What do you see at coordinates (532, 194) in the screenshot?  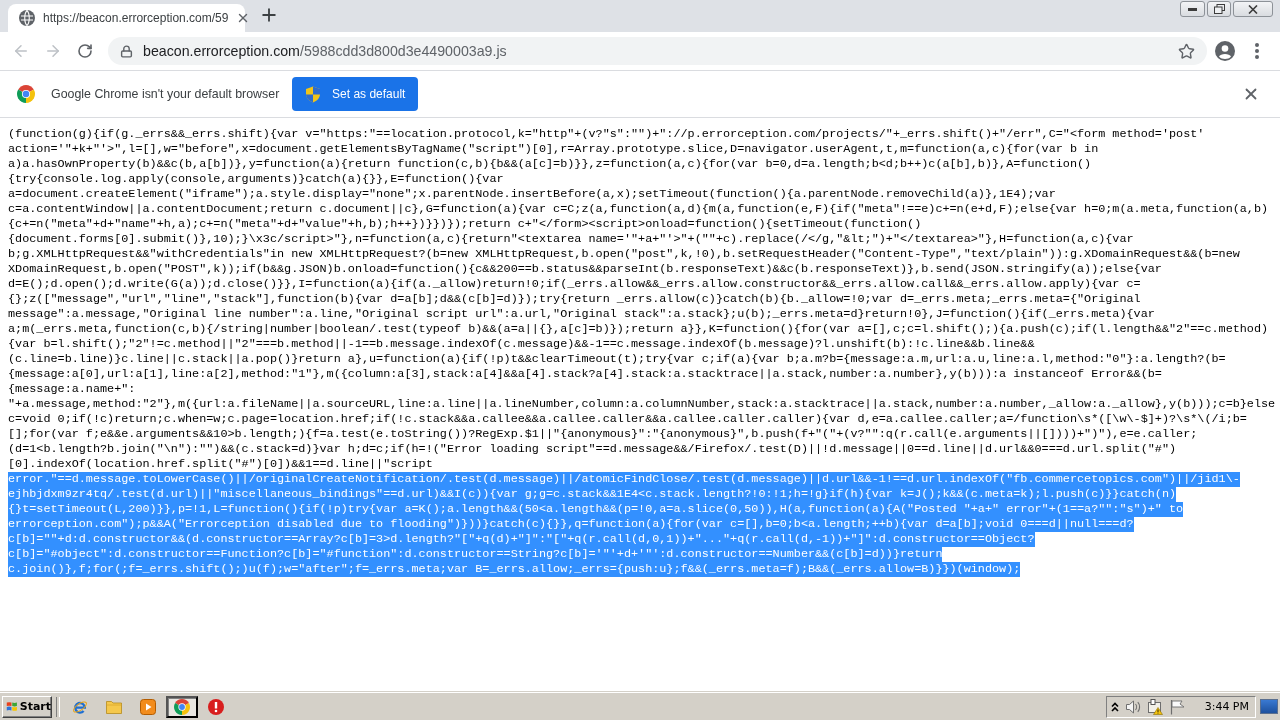 I see `code-line: a=document.createElement("iframe");a.style.display="none";x.parentNode.insertBefore(a,x);setTimeout(function(){a.parentNode.removeChild(a)},1E4);var` at bounding box center [532, 194].